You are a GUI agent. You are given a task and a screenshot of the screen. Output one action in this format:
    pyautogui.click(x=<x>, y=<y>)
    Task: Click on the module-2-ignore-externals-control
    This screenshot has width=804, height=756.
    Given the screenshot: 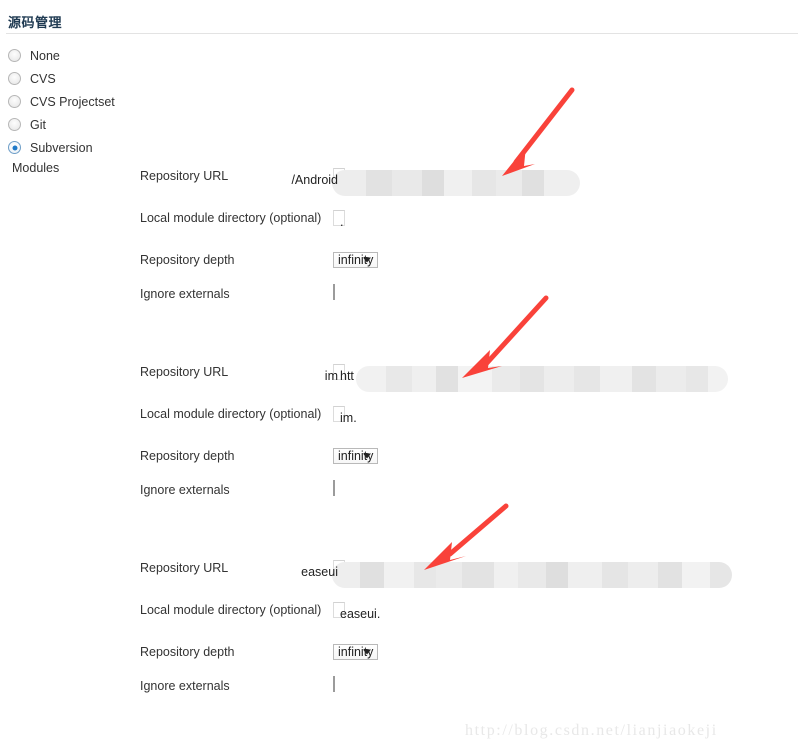 What is the action you would take?
    pyautogui.click(x=334, y=488)
    